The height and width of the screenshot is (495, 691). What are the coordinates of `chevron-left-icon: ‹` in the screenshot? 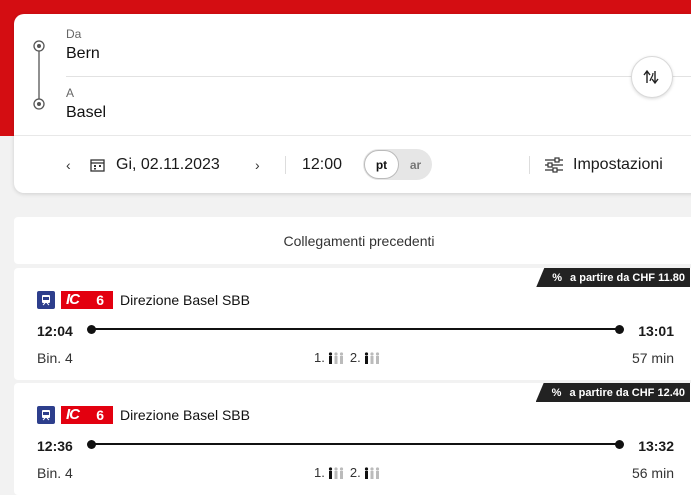 It's located at (68, 164).